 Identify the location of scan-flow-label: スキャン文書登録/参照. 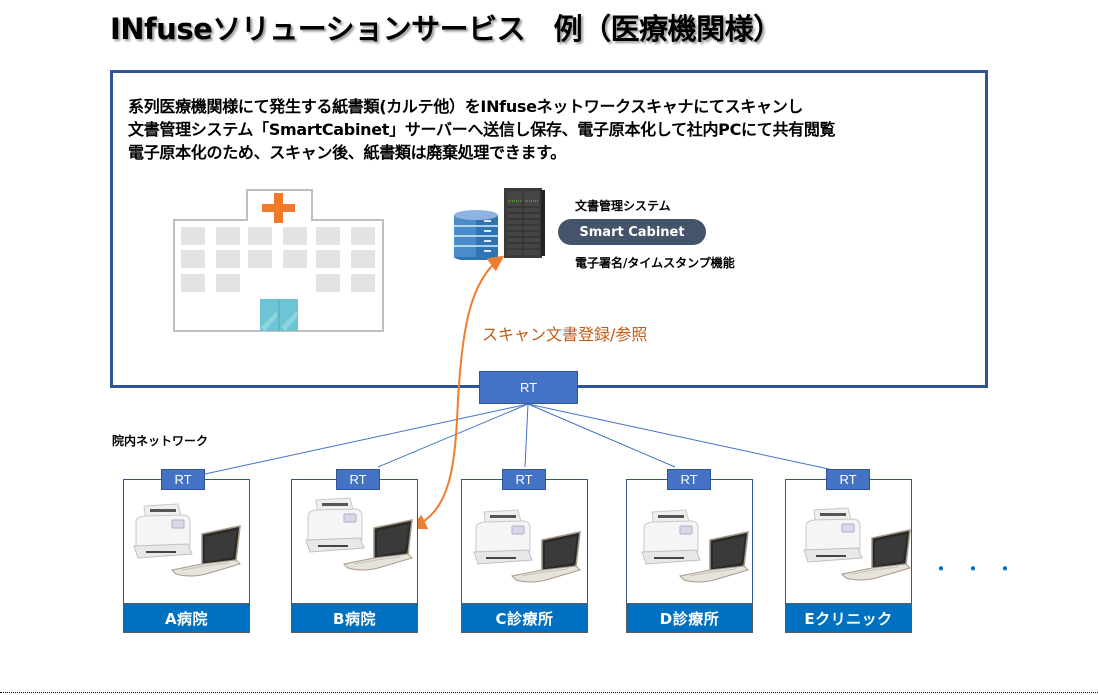
(565, 334).